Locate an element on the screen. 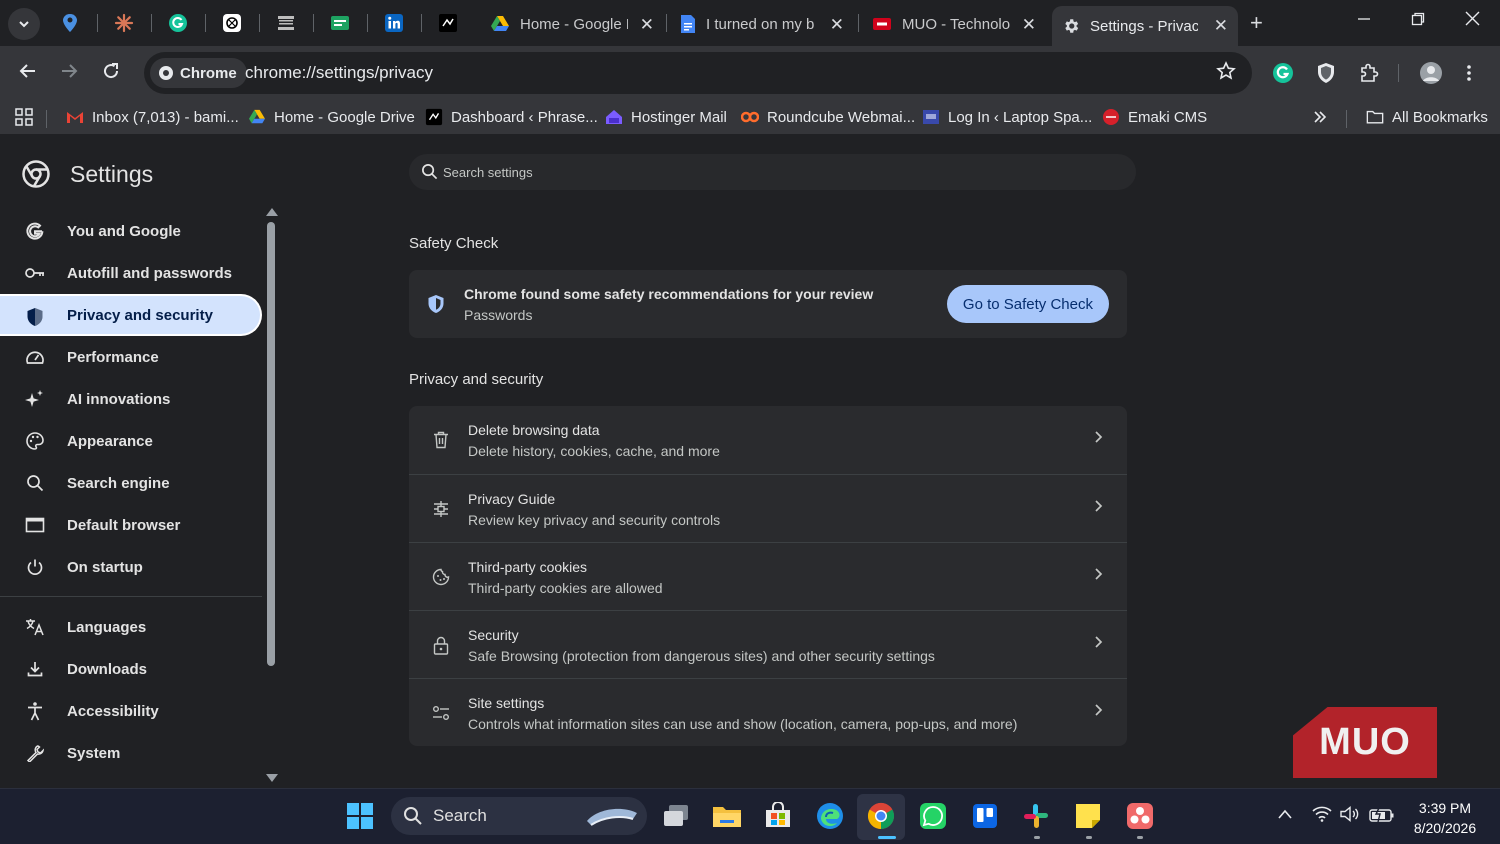  forward-button is located at coordinates (69, 74).